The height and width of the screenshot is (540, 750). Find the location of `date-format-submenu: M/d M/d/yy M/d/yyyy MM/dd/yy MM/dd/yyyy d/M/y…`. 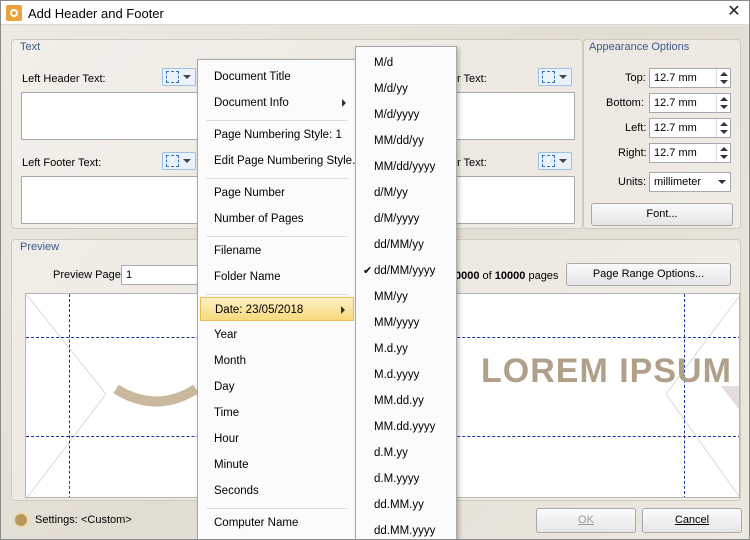

date-format-submenu: M/d M/d/yy M/d/yyyy MM/dd/yy MM/dd/yyyy d/M/y… is located at coordinates (406, 292).